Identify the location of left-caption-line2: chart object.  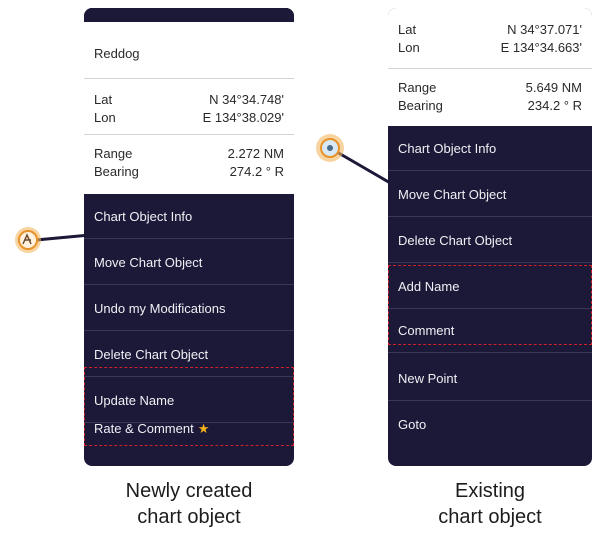
(189, 517).